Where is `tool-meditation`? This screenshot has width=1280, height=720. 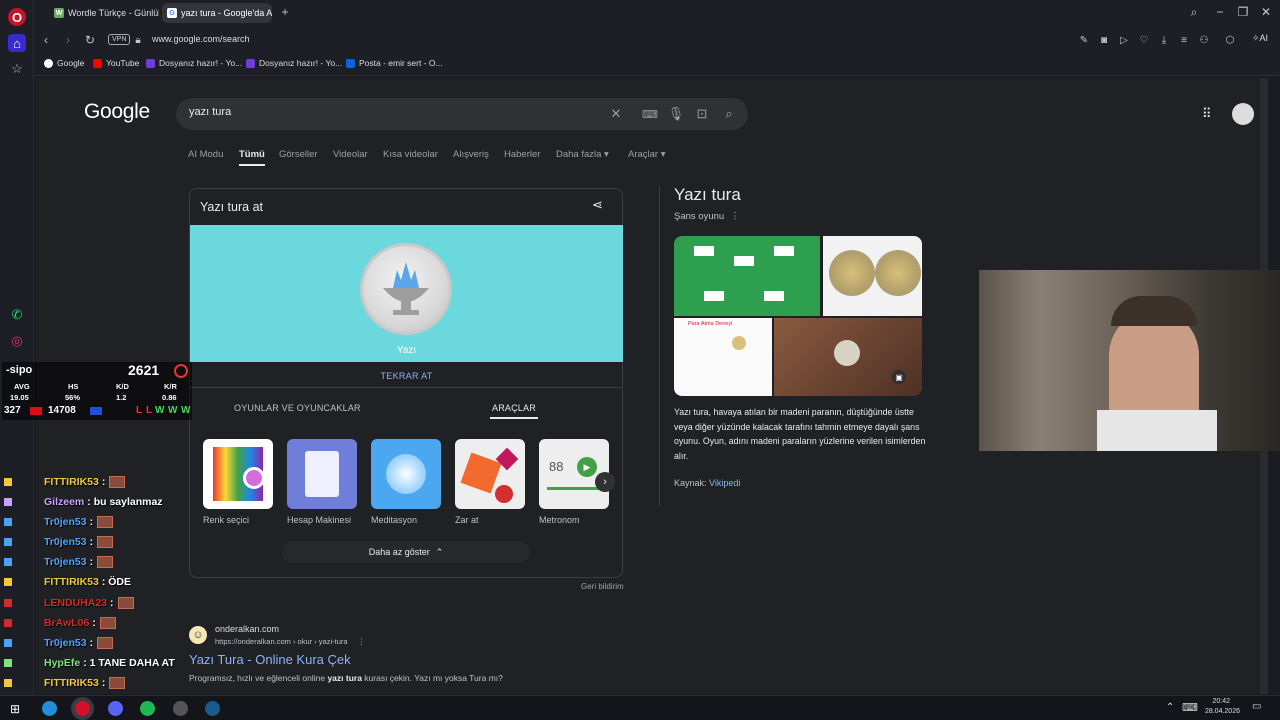
tool-meditation is located at coordinates (406, 474).